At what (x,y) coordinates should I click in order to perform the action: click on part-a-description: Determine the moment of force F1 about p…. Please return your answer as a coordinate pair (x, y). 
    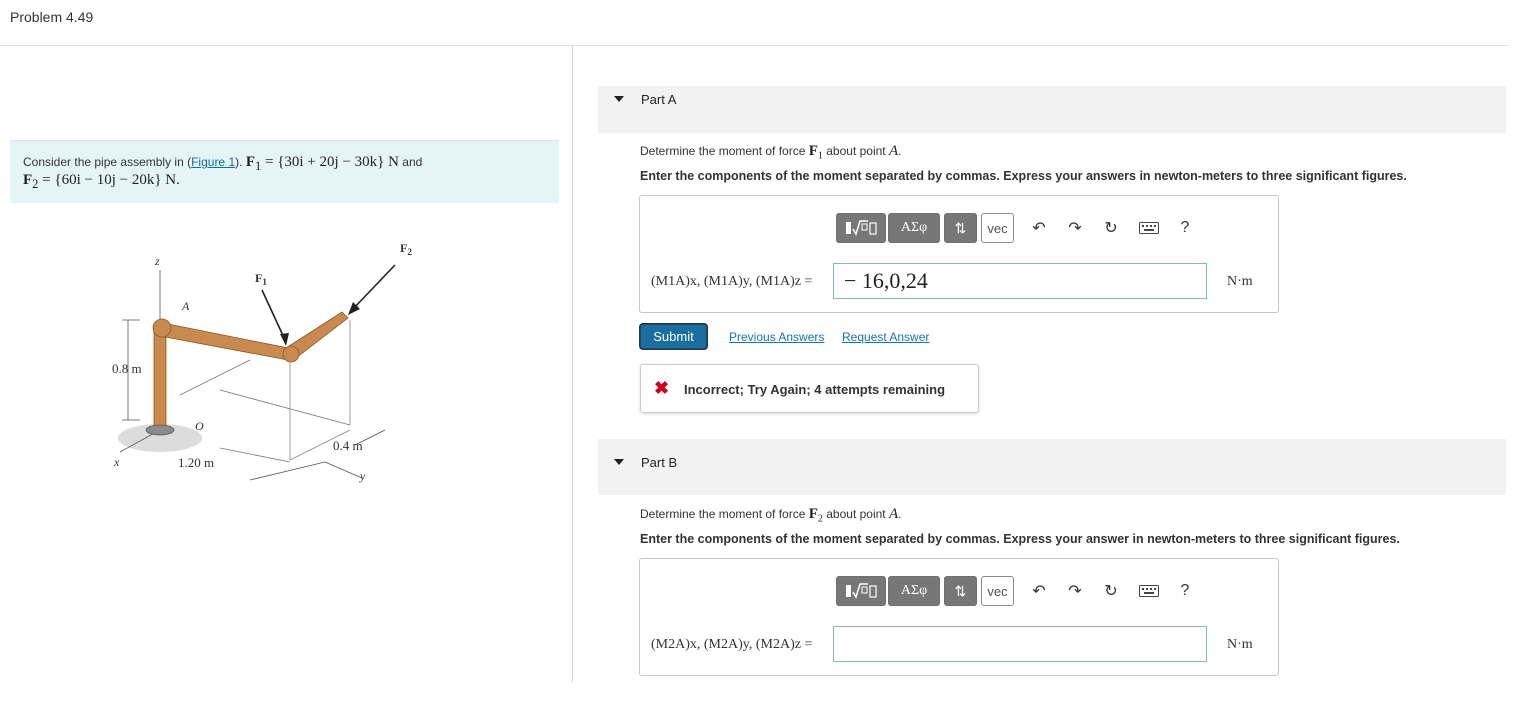
    Looking at the image, I should click on (771, 152).